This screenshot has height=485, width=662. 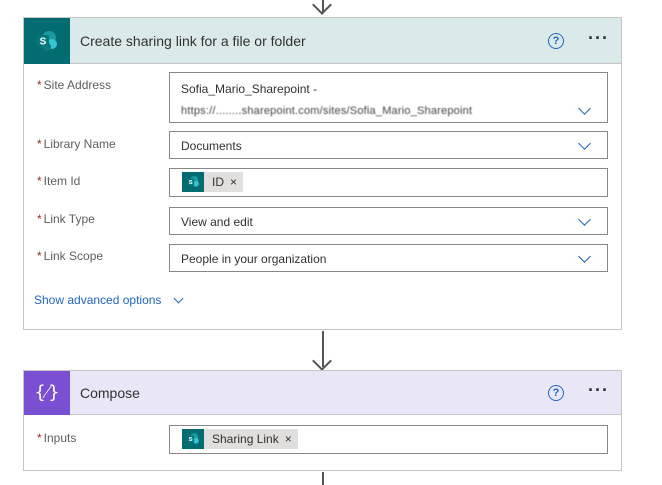 What do you see at coordinates (322, 7) in the screenshot?
I see `top-connector-arrow` at bounding box center [322, 7].